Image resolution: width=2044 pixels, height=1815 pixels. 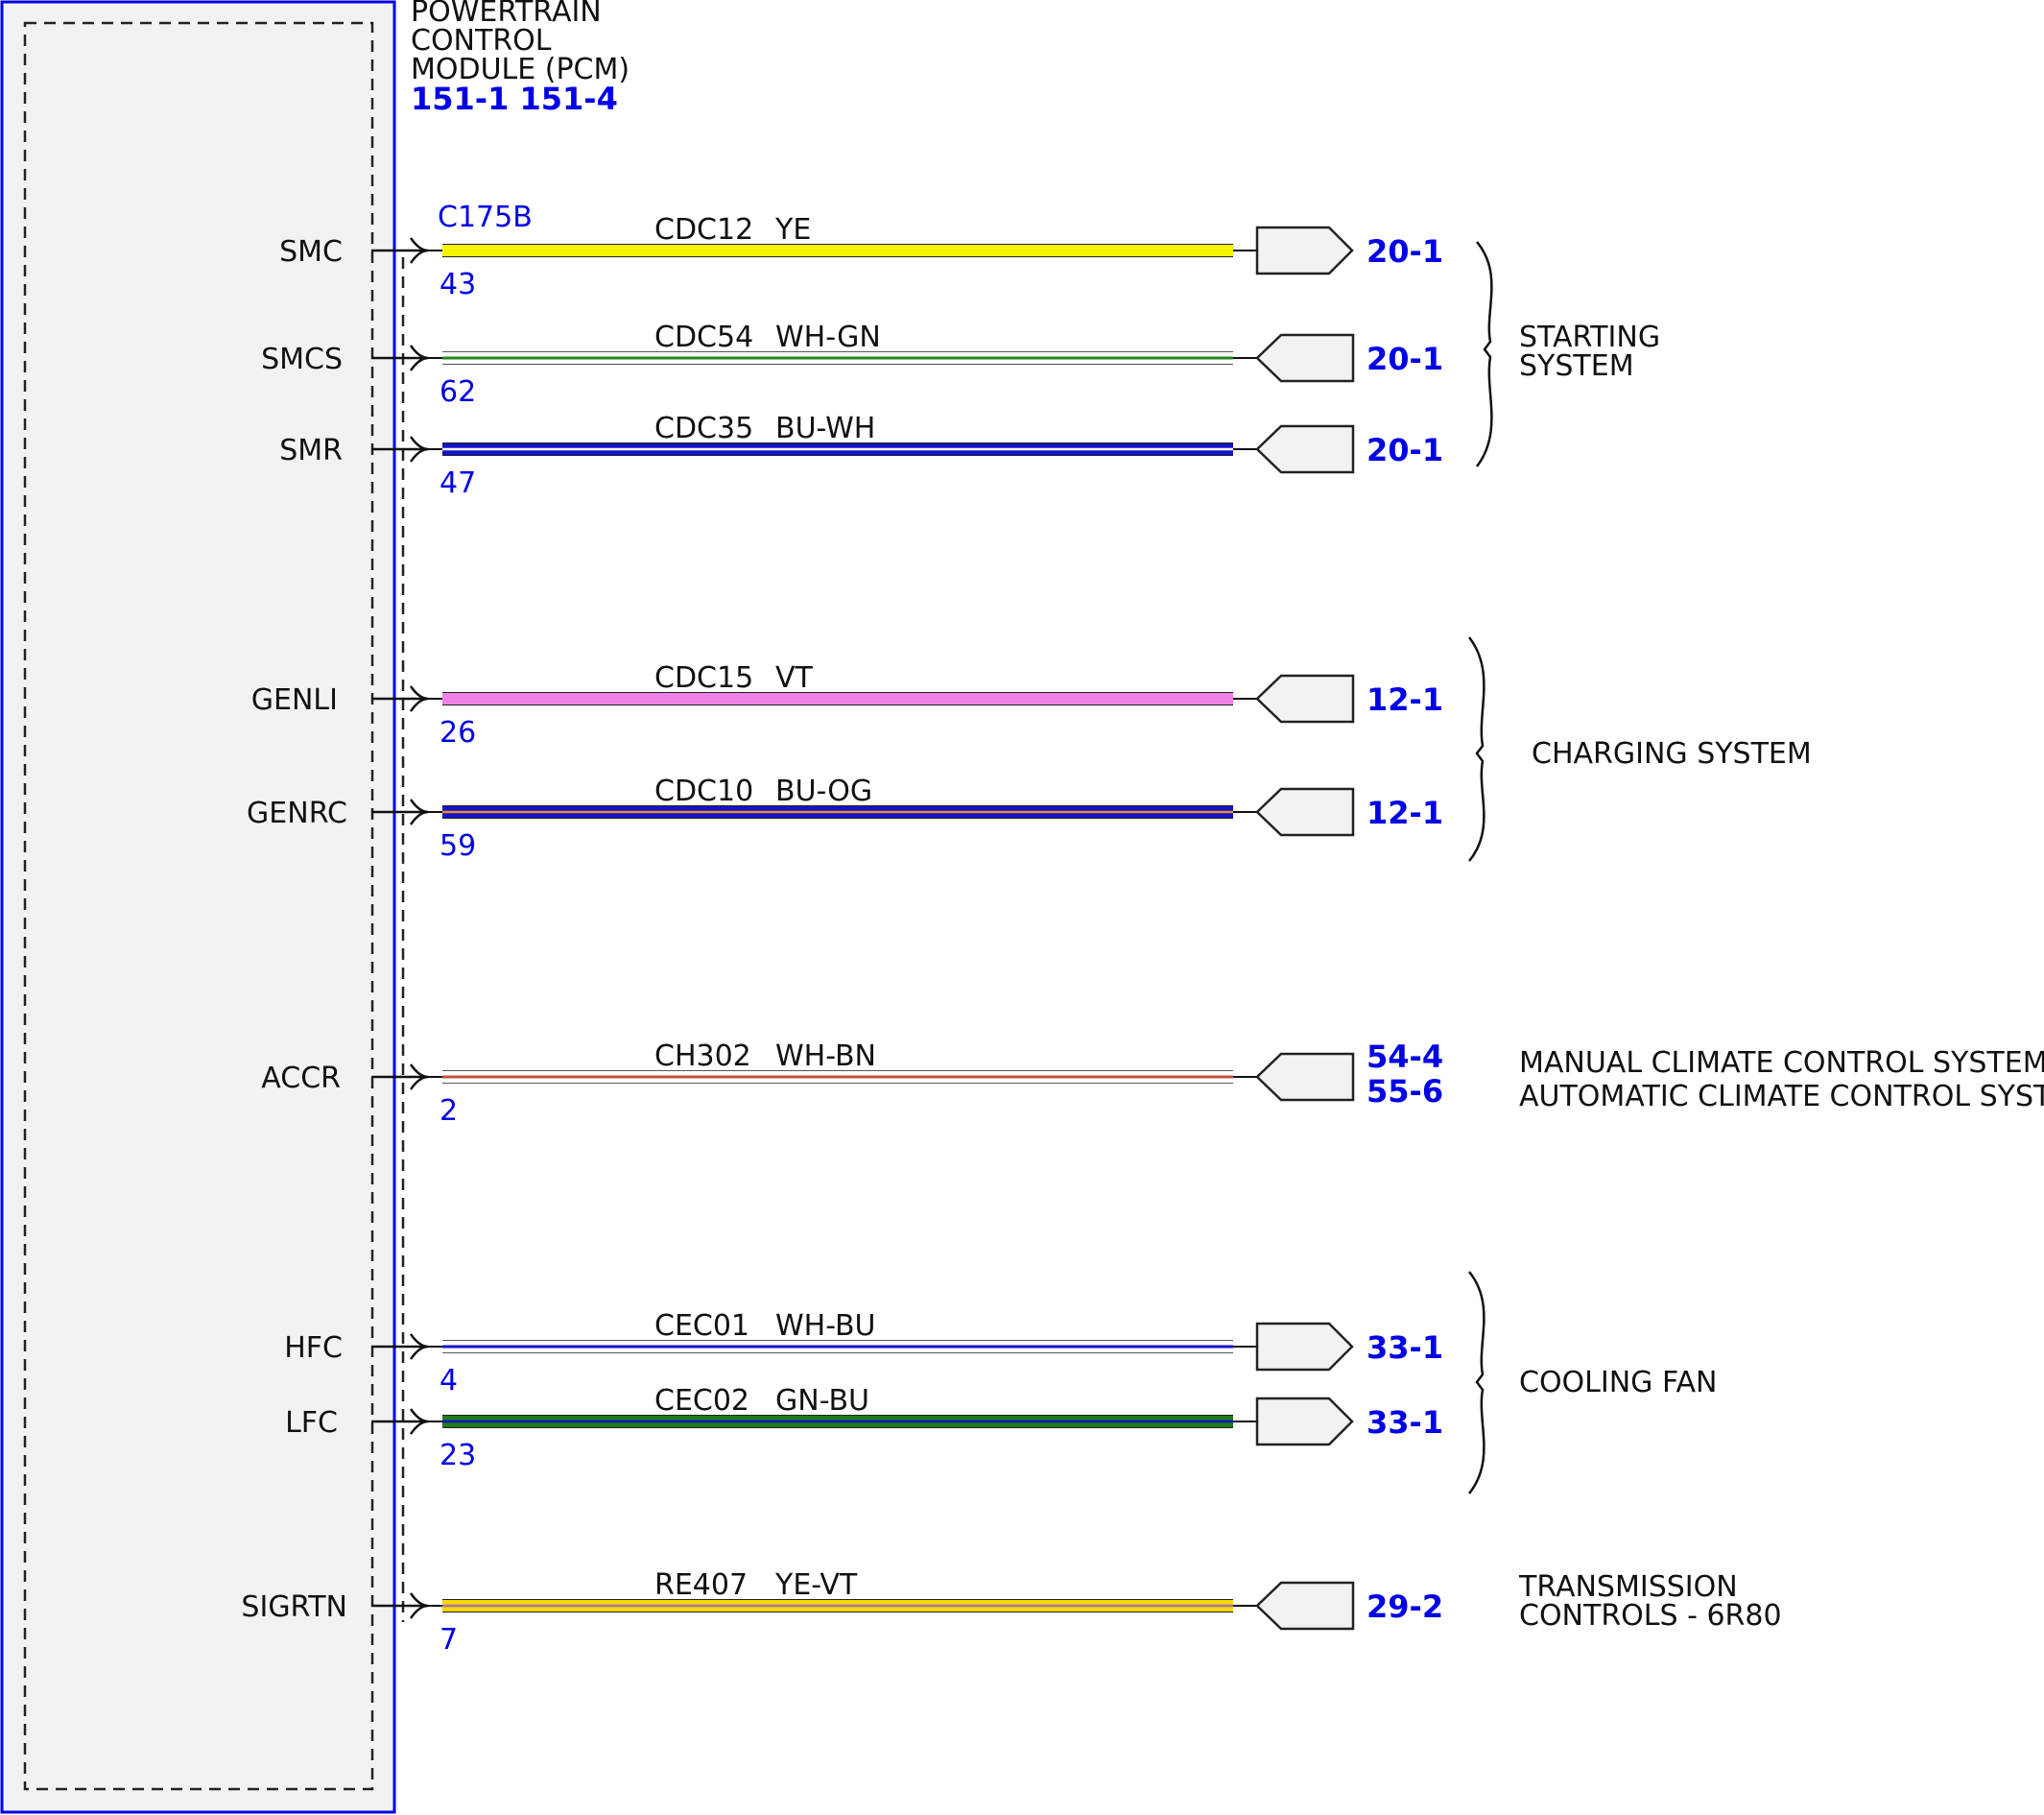 I want to click on circuit-row: SIGRTN 7 RE407 YE-VT 29-2, so click(x=842, y=1613).